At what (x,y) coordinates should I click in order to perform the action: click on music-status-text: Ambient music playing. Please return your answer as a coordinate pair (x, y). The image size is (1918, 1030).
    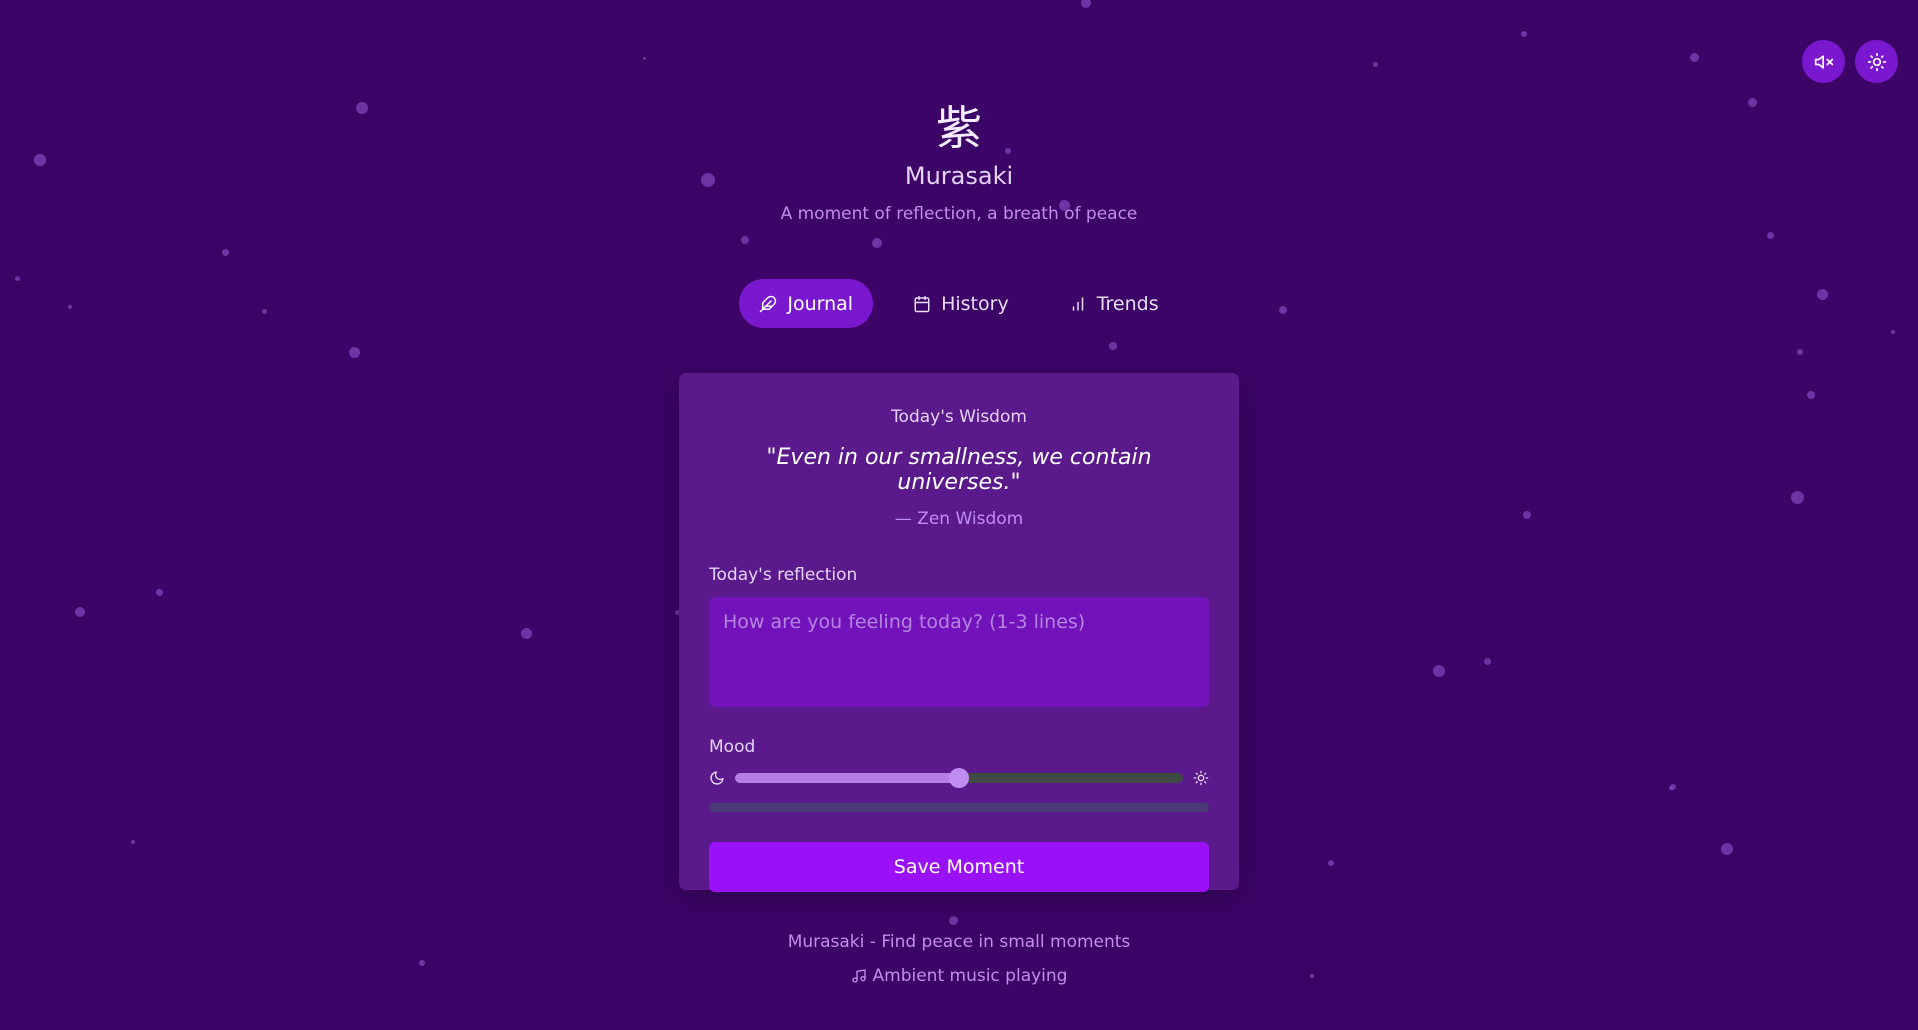
    Looking at the image, I should click on (970, 976).